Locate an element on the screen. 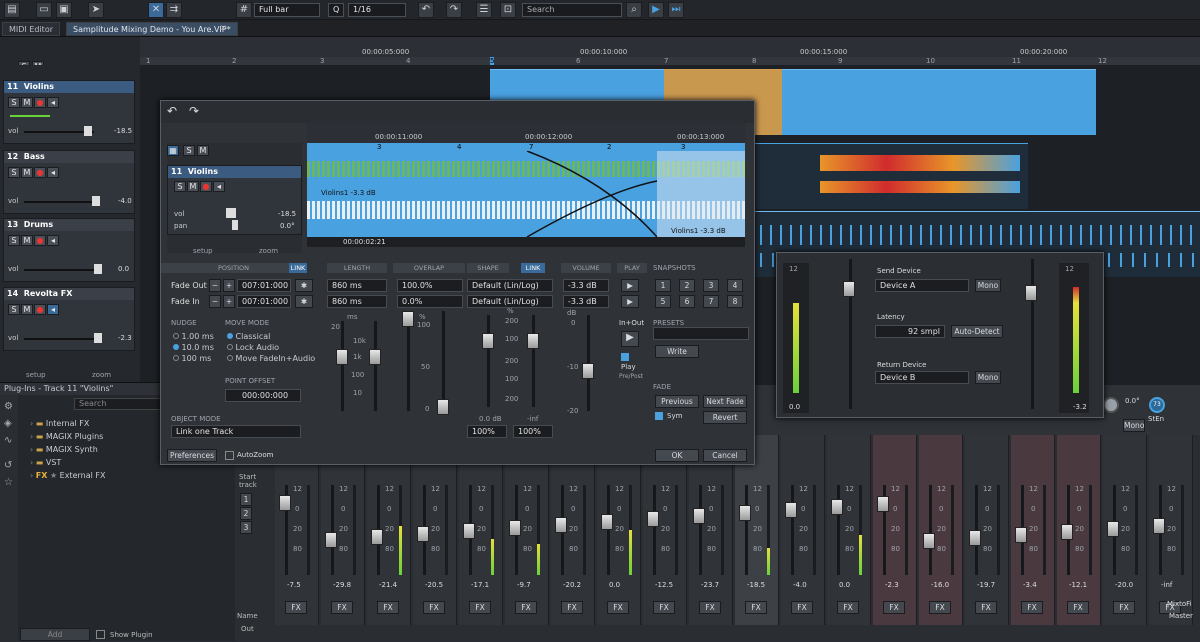 This screenshot has width=1200, height=642. move-option: Move FadeIn+Audio is located at coordinates (271, 358).